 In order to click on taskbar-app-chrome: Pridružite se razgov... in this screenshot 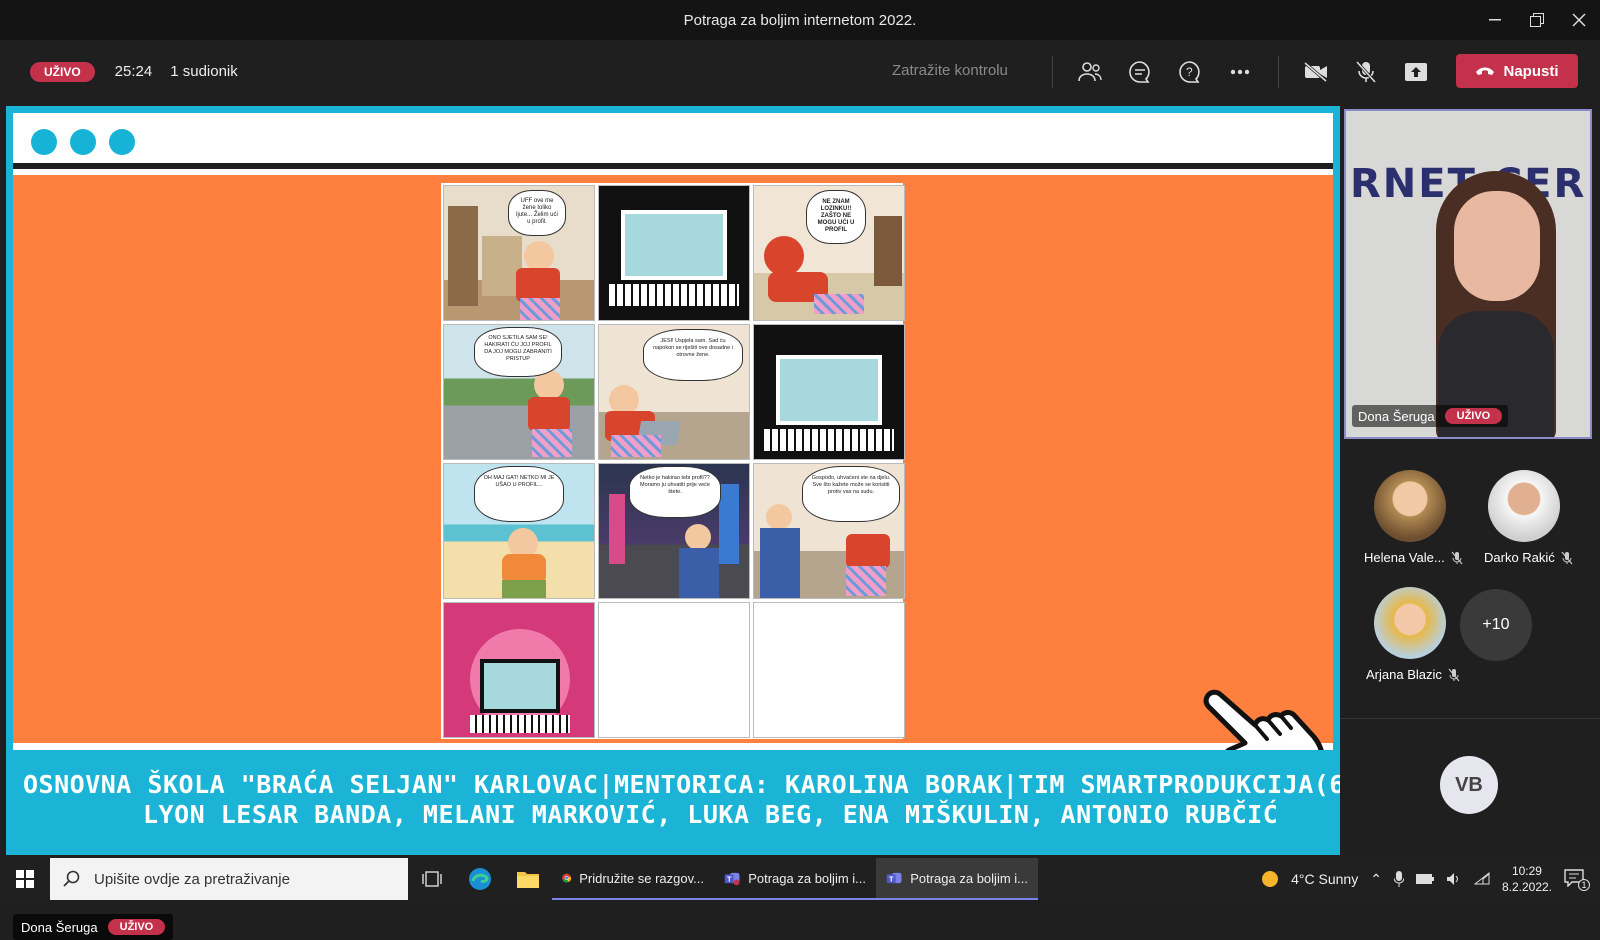, I will do `click(633, 879)`.